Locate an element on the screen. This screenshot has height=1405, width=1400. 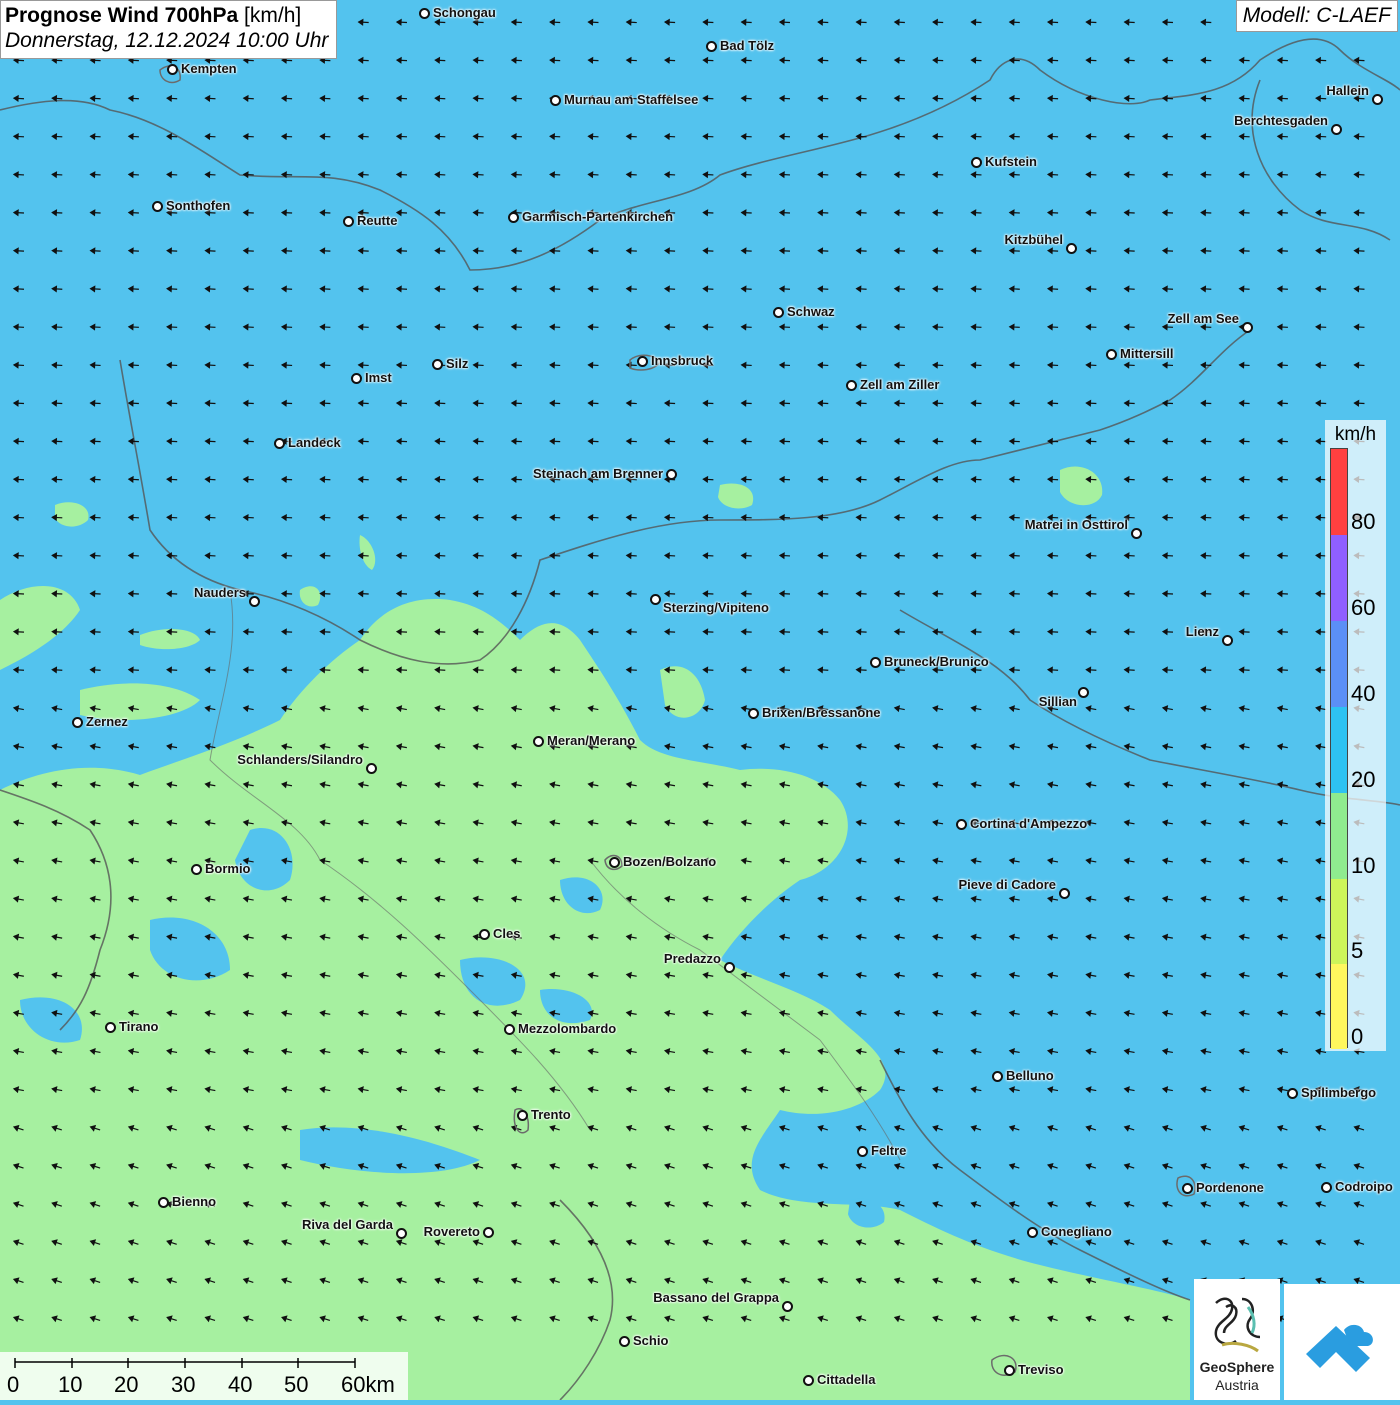
legend-unit: km/h is located at coordinates (1355, 434).